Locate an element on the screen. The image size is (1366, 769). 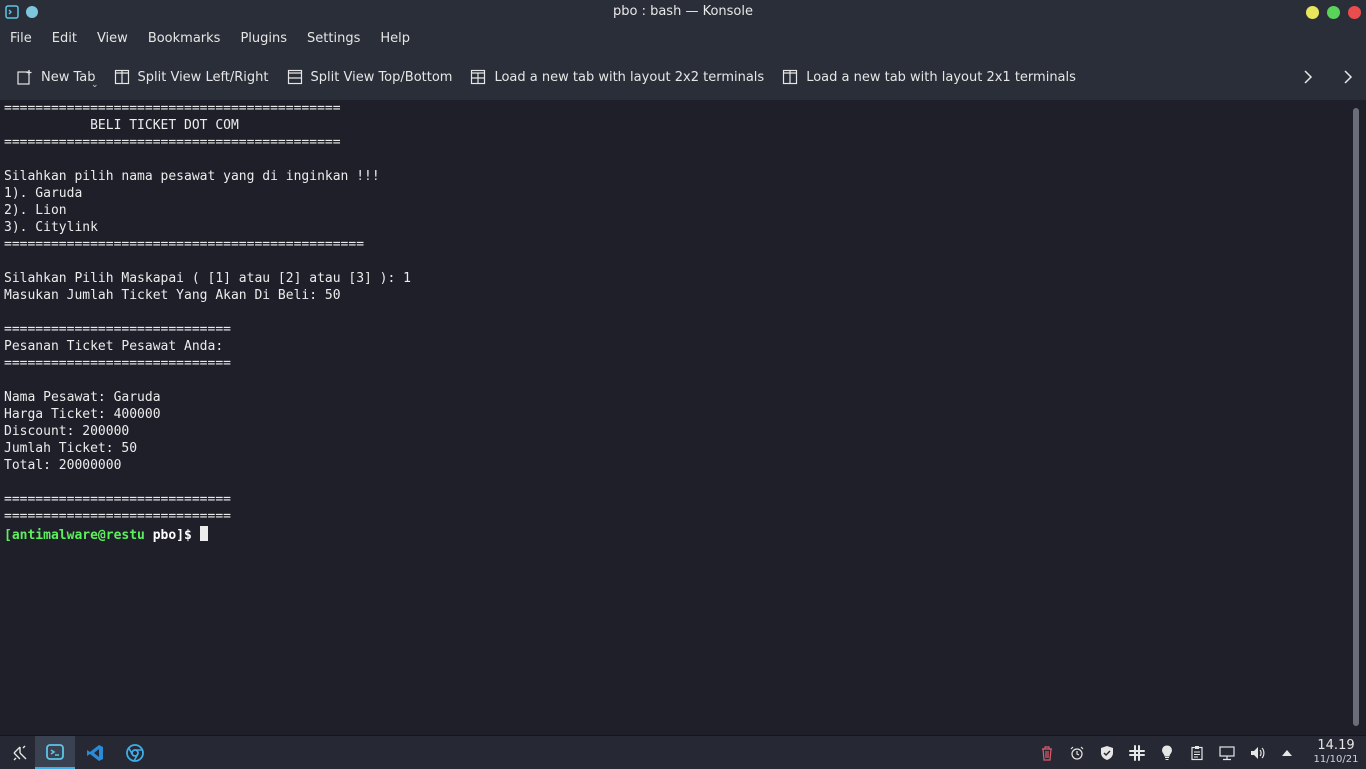
new-tab-label: New Tab is located at coordinates (68, 77).